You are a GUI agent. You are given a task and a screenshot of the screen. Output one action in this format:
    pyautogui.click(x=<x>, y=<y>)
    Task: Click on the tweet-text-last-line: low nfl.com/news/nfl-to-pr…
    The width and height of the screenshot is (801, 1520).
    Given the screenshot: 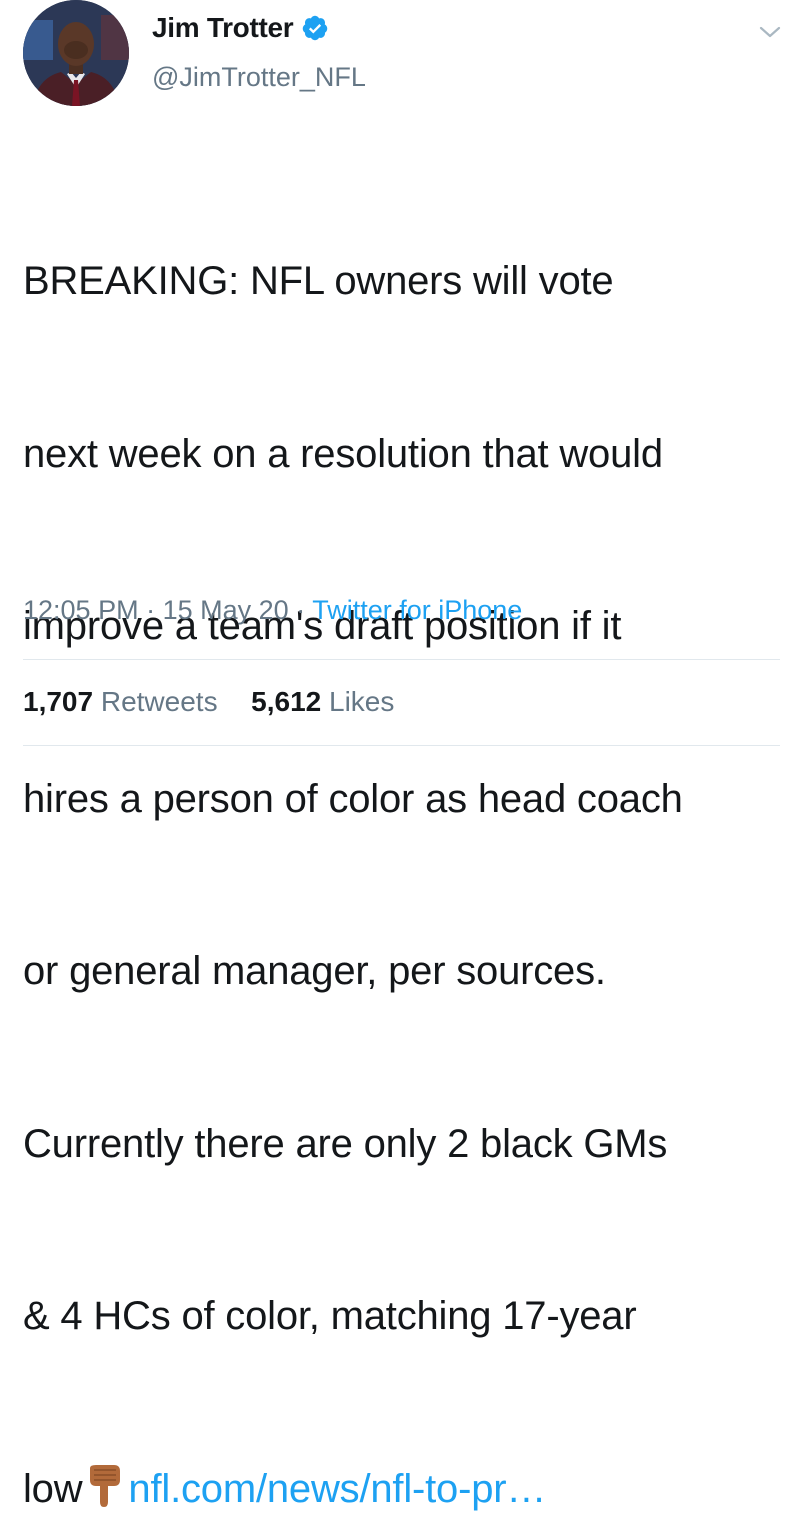 What is the action you would take?
    pyautogui.click(x=408, y=1490)
    